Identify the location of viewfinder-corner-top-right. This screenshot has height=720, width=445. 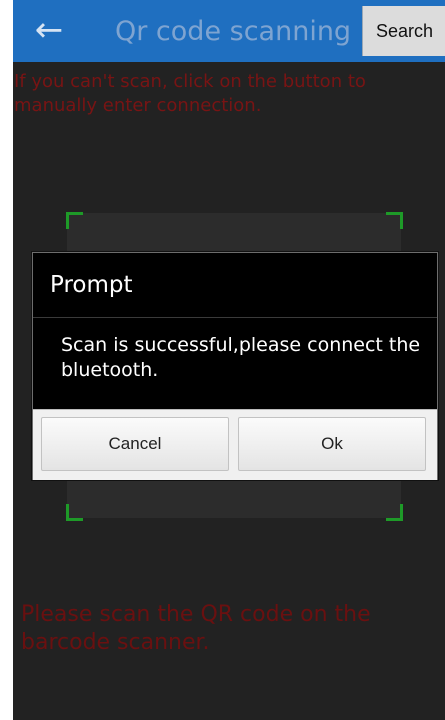
(394, 220).